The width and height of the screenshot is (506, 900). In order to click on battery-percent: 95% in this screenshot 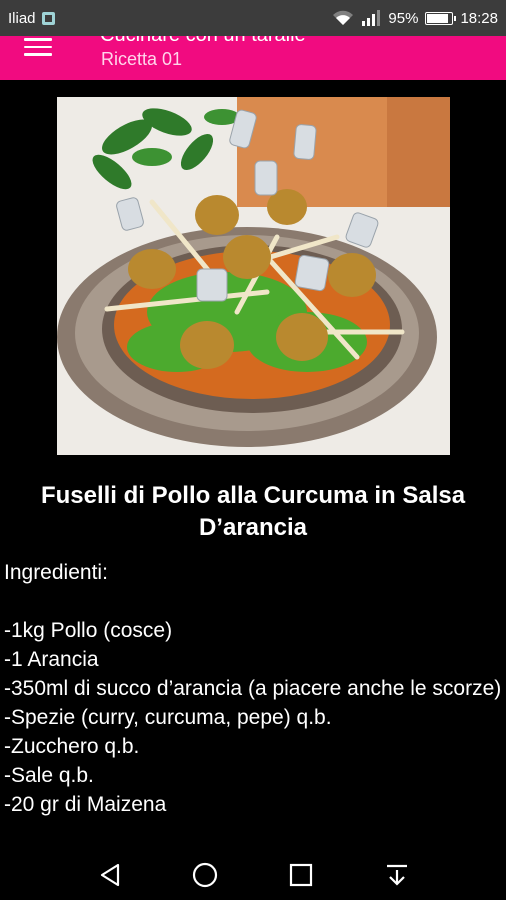, I will do `click(403, 18)`.